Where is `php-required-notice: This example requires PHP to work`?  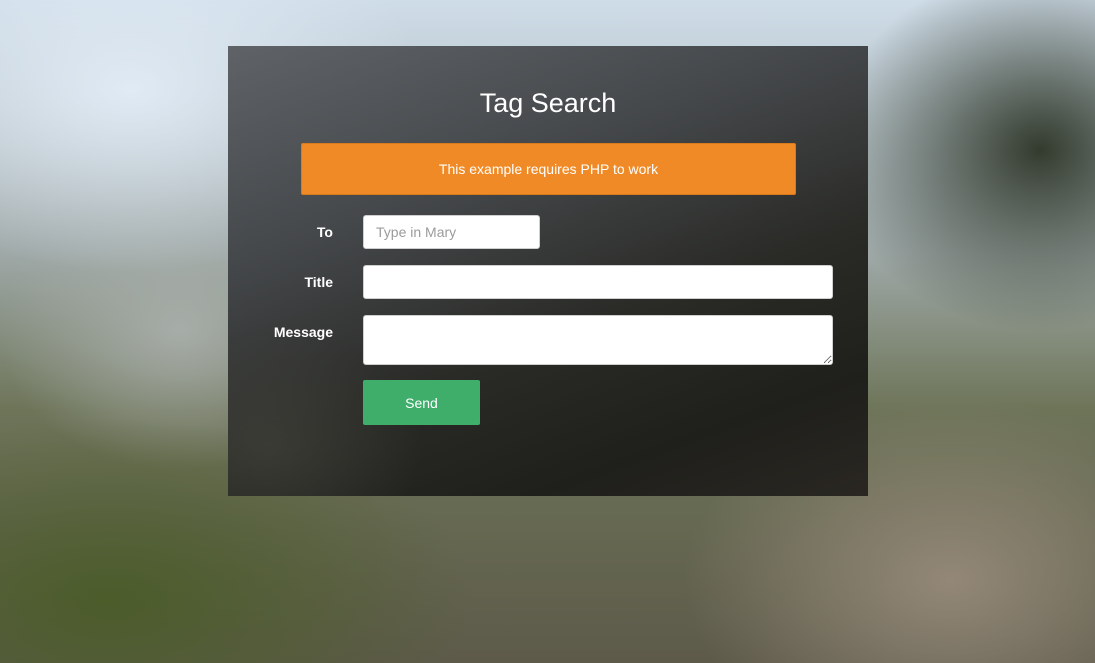
php-required-notice: This example requires PHP to work is located at coordinates (548, 169).